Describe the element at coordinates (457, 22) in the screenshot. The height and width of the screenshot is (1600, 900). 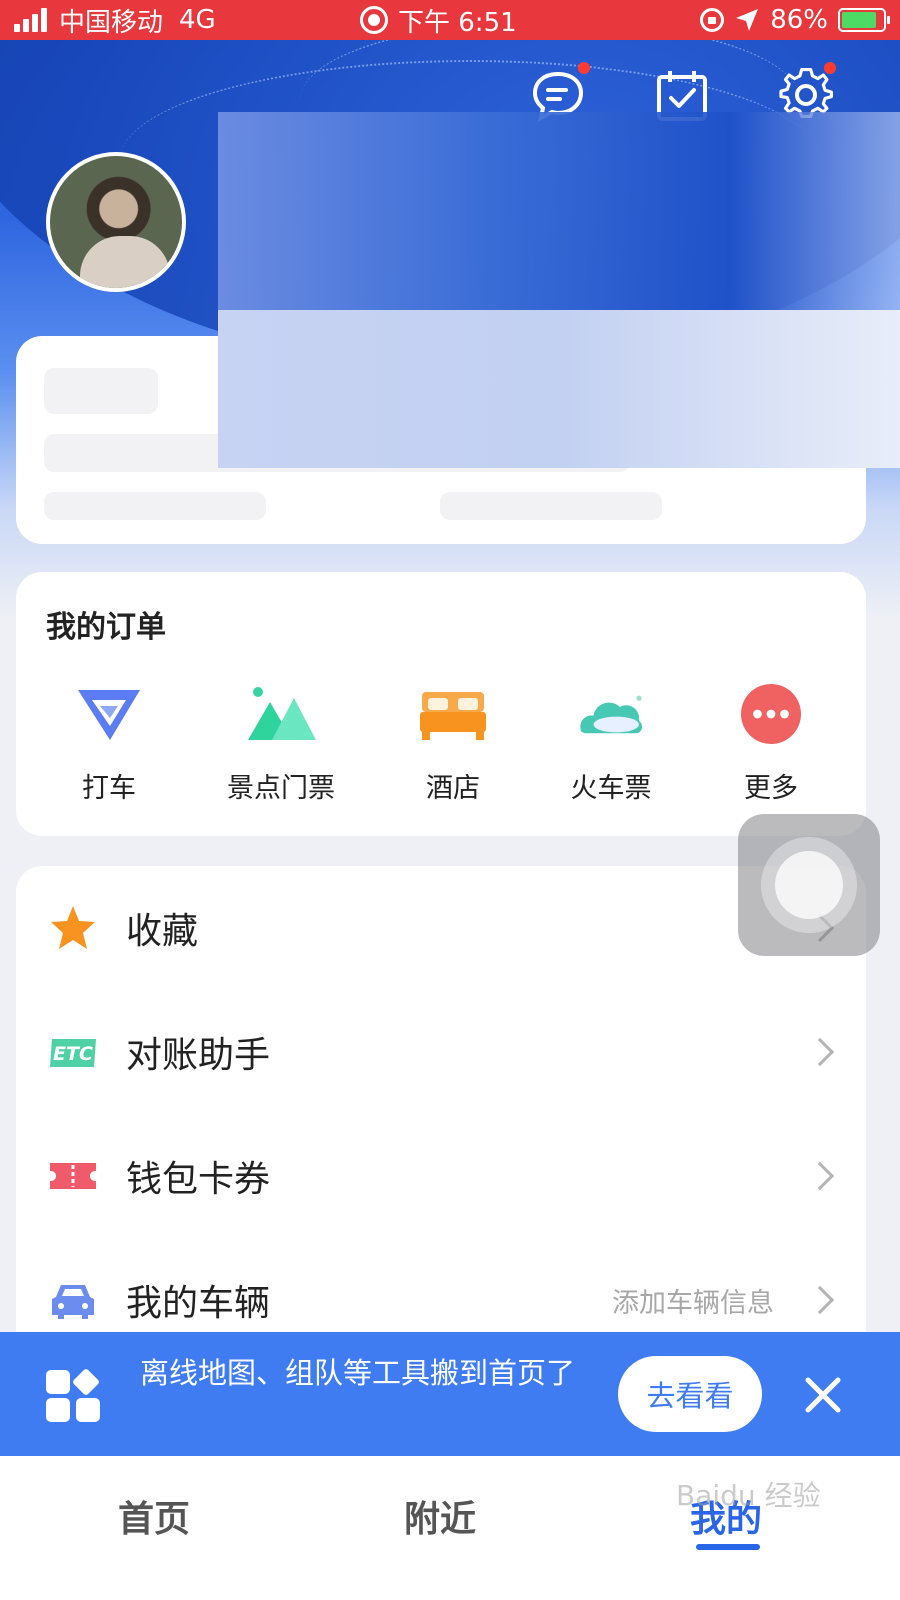
I see `status-time: 下午 6:51` at that location.